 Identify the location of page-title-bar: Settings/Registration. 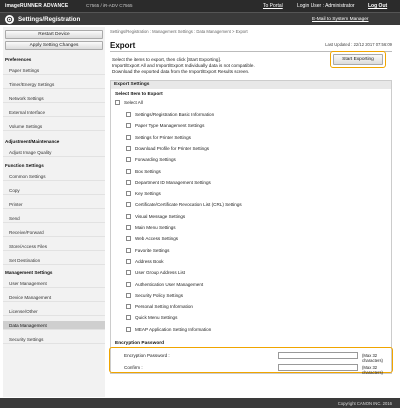
(49, 19).